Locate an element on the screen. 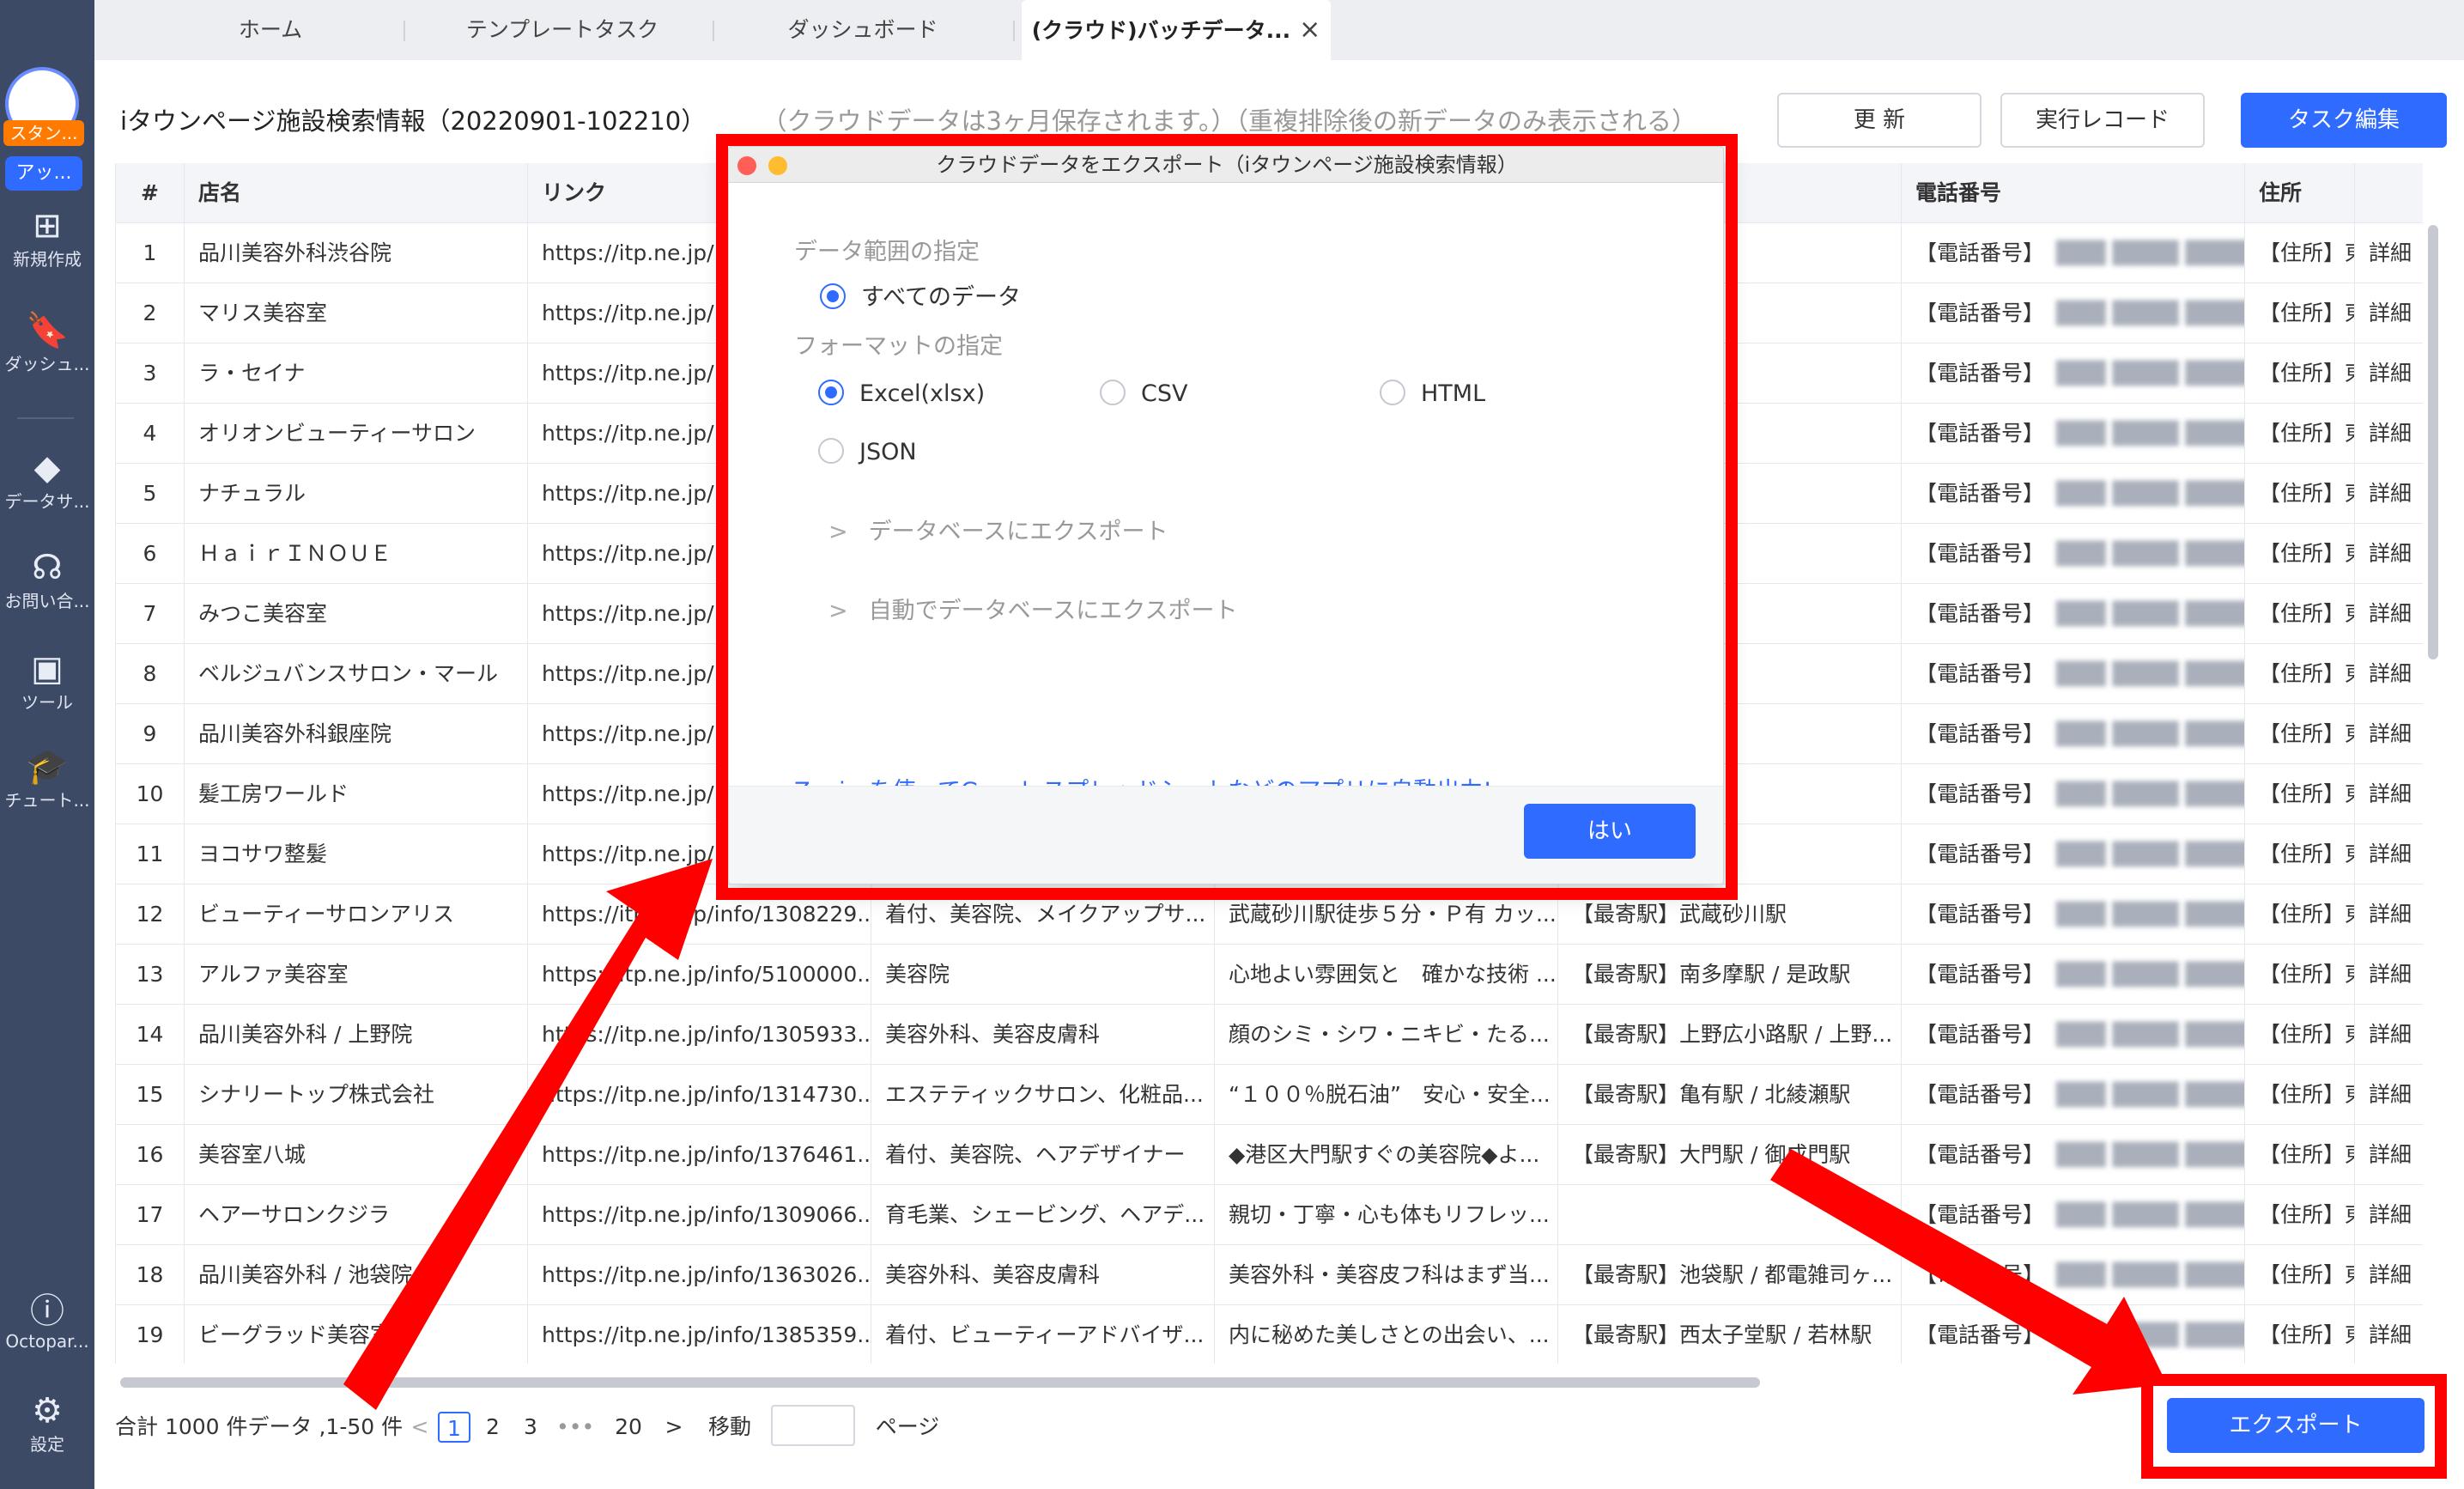 This screenshot has width=2464, height=1489. sidebar-item-settings: ⚙ 設定 is located at coordinates (47, 1423).